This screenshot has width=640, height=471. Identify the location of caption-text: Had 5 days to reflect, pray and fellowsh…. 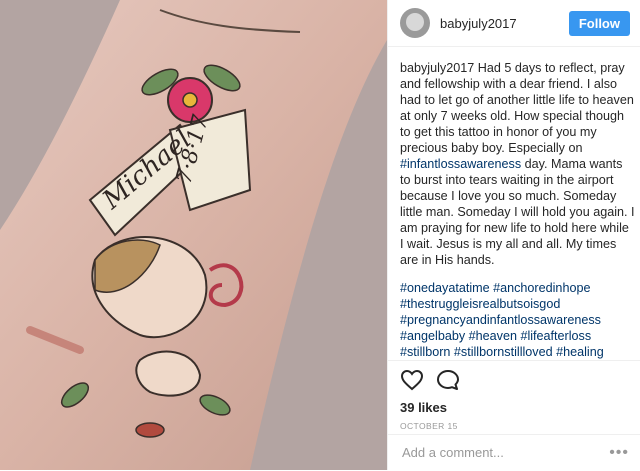
(517, 108).